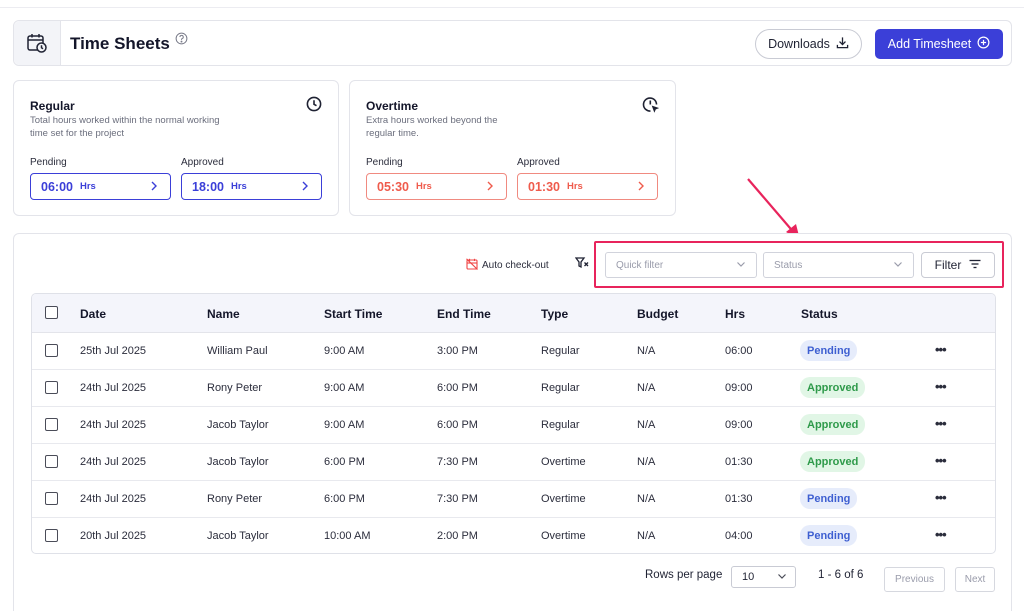 Image resolution: width=1024 pixels, height=611 pixels. I want to click on filter-x-icon, so click(581, 265).